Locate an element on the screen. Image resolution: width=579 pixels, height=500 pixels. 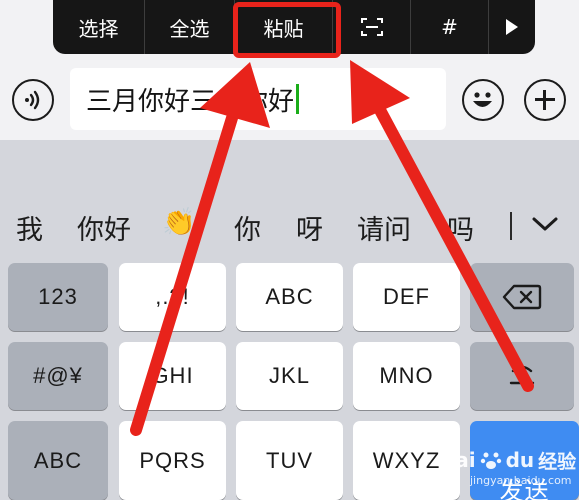
menu-scan-text is located at coordinates (372, 27).